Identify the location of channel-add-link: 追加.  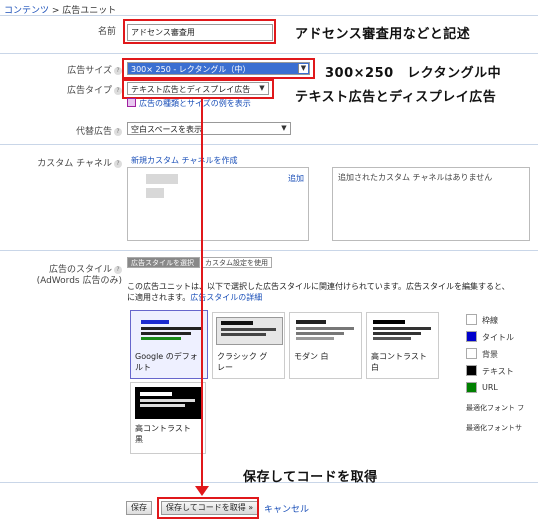
(296, 178).